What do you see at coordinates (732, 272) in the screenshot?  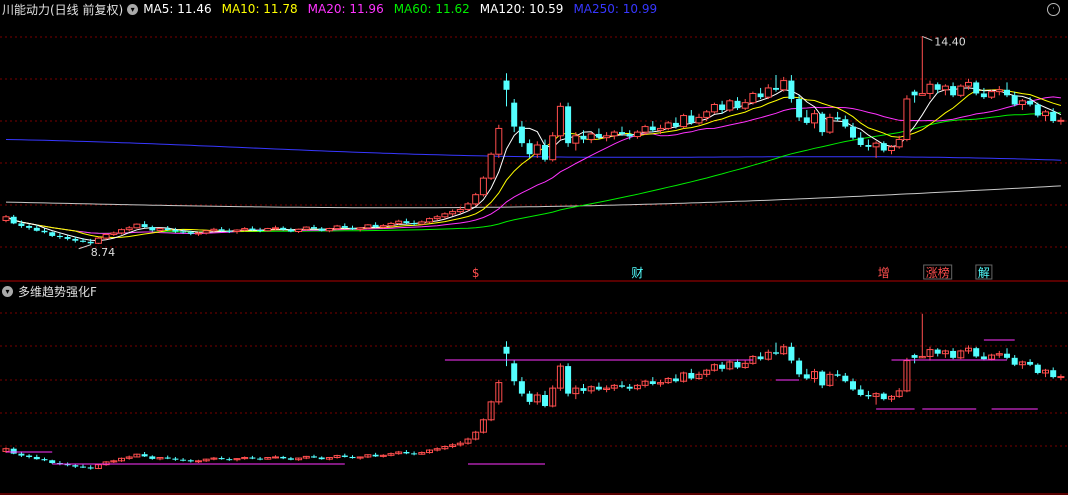 I see `event-markers: $ 财 增 涨榜 解` at bounding box center [732, 272].